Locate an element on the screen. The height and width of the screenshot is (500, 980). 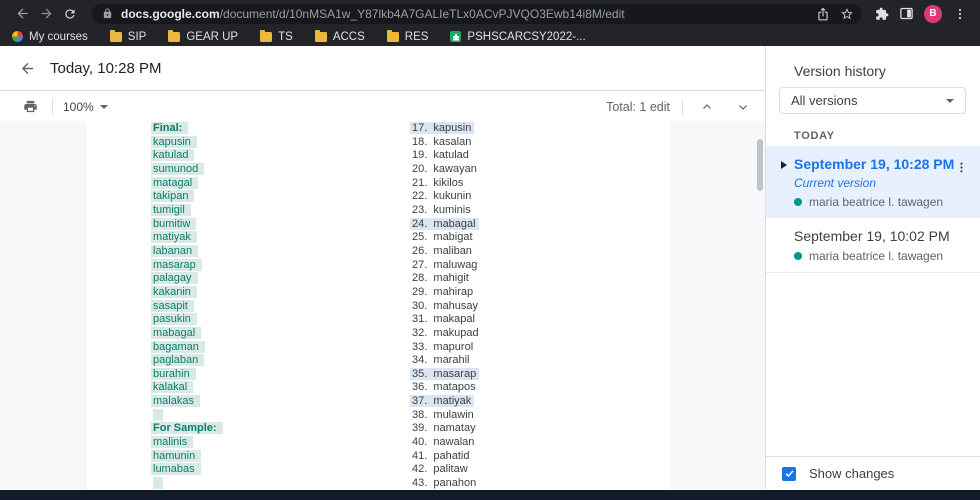
added-word: paglaban is located at coordinates (178, 360).